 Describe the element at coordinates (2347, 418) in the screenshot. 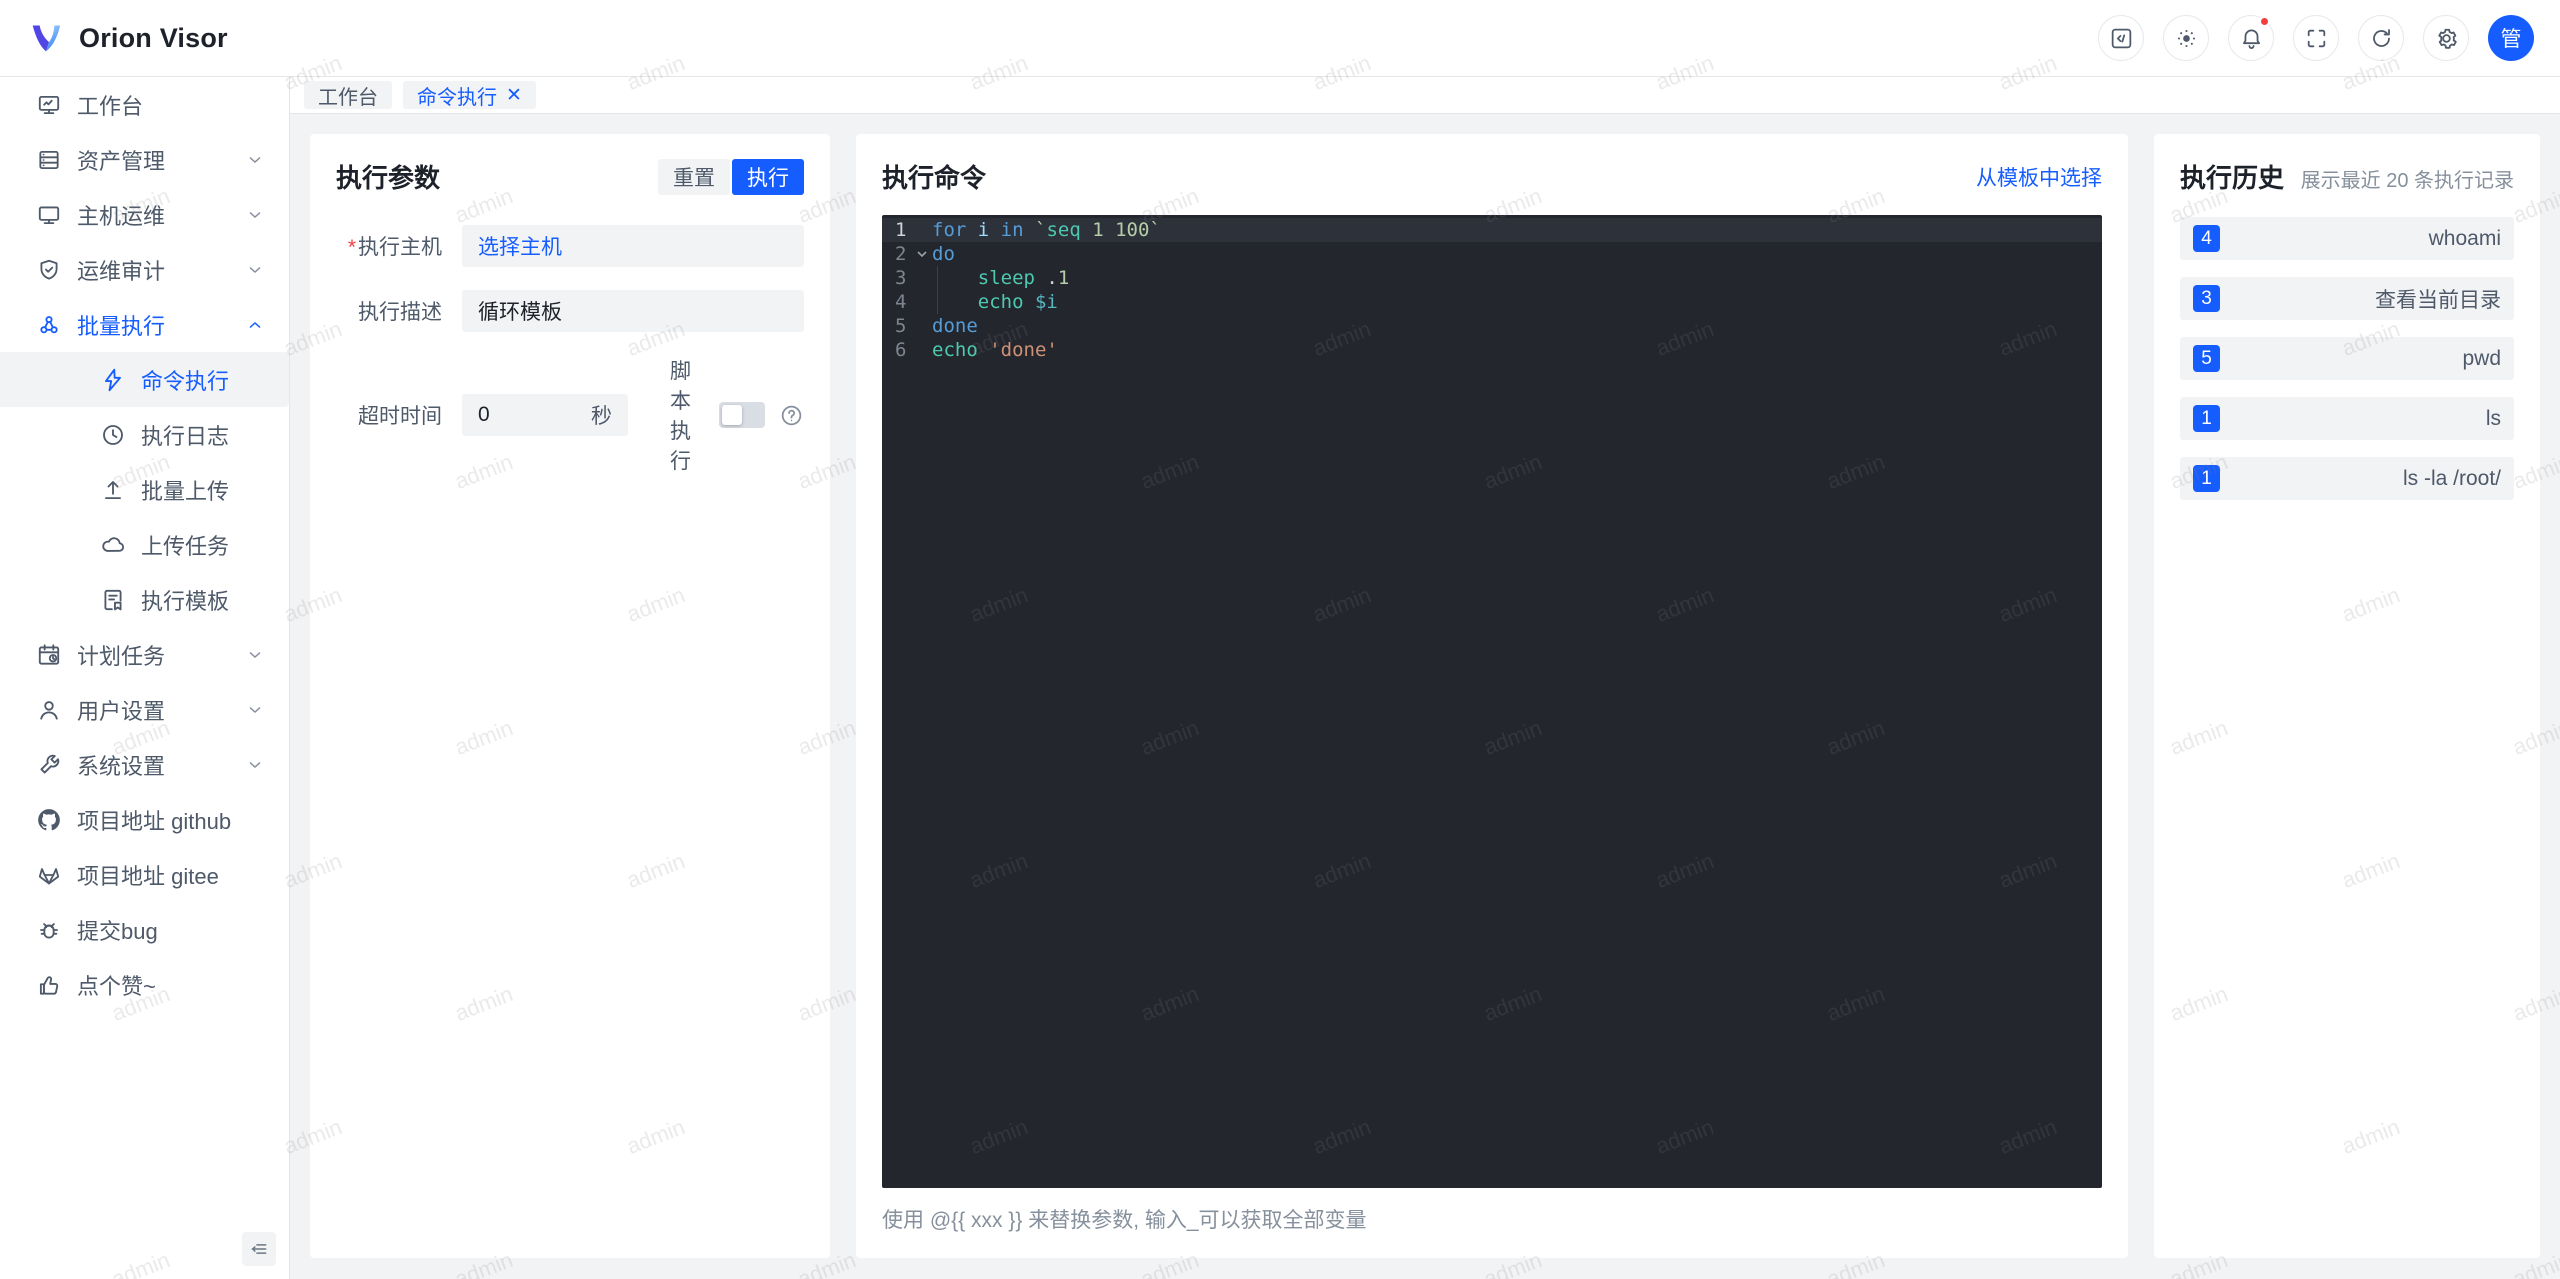

I see `history-item: 1 ls` at that location.